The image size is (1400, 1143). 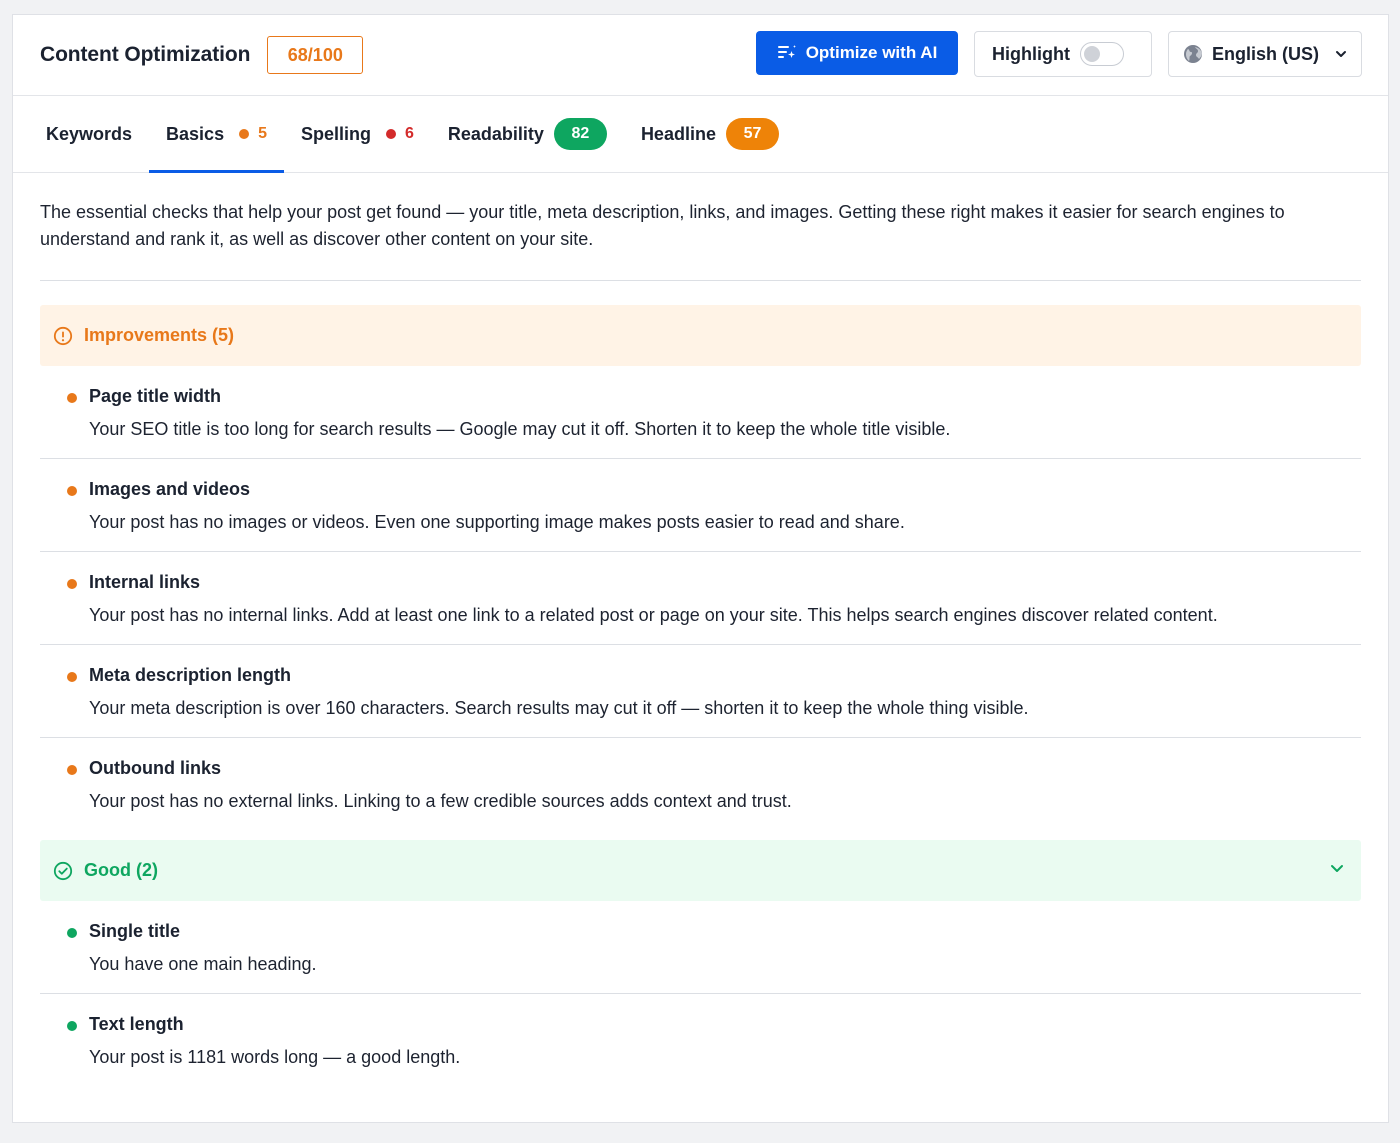 What do you see at coordinates (752, 134) in the screenshot?
I see `score-pill: 57` at bounding box center [752, 134].